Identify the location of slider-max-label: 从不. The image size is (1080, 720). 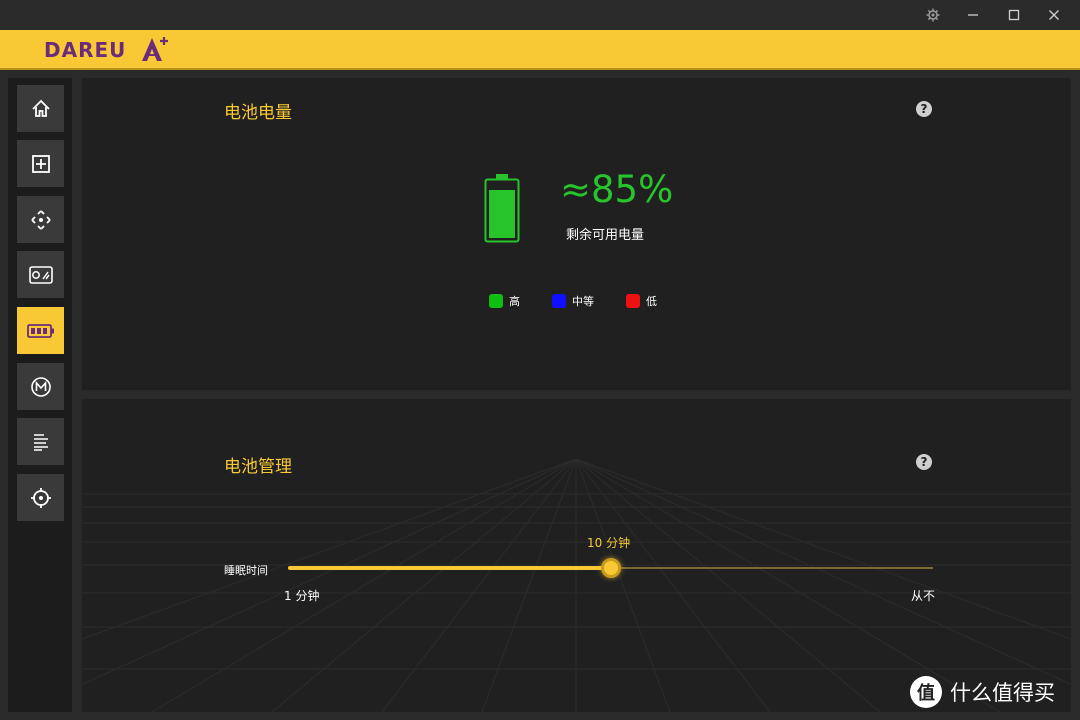
(923, 596).